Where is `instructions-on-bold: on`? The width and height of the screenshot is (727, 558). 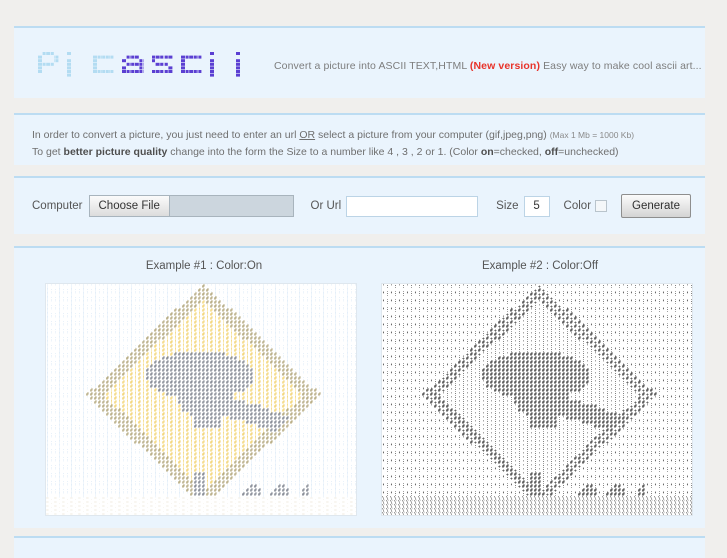 instructions-on-bold: on is located at coordinates (487, 152).